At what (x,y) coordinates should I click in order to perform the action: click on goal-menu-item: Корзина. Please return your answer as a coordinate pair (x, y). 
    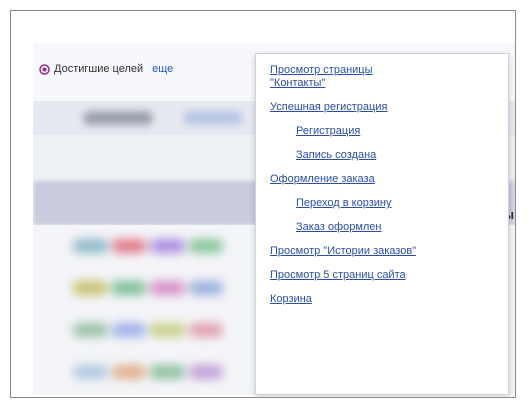
    Looking at the image, I should click on (382, 299).